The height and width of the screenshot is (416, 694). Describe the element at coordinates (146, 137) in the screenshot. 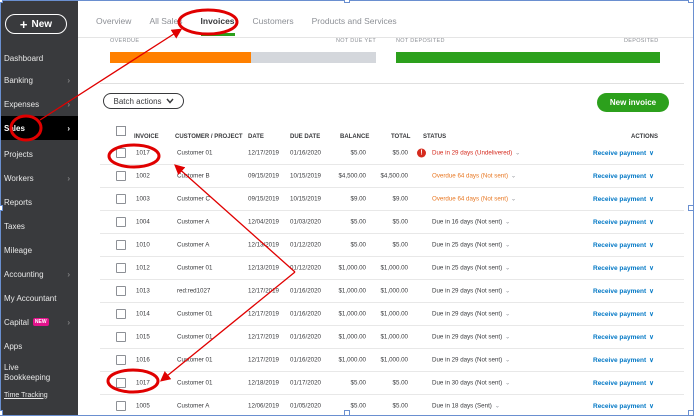

I see `col-invoice: INVOICE` at that location.